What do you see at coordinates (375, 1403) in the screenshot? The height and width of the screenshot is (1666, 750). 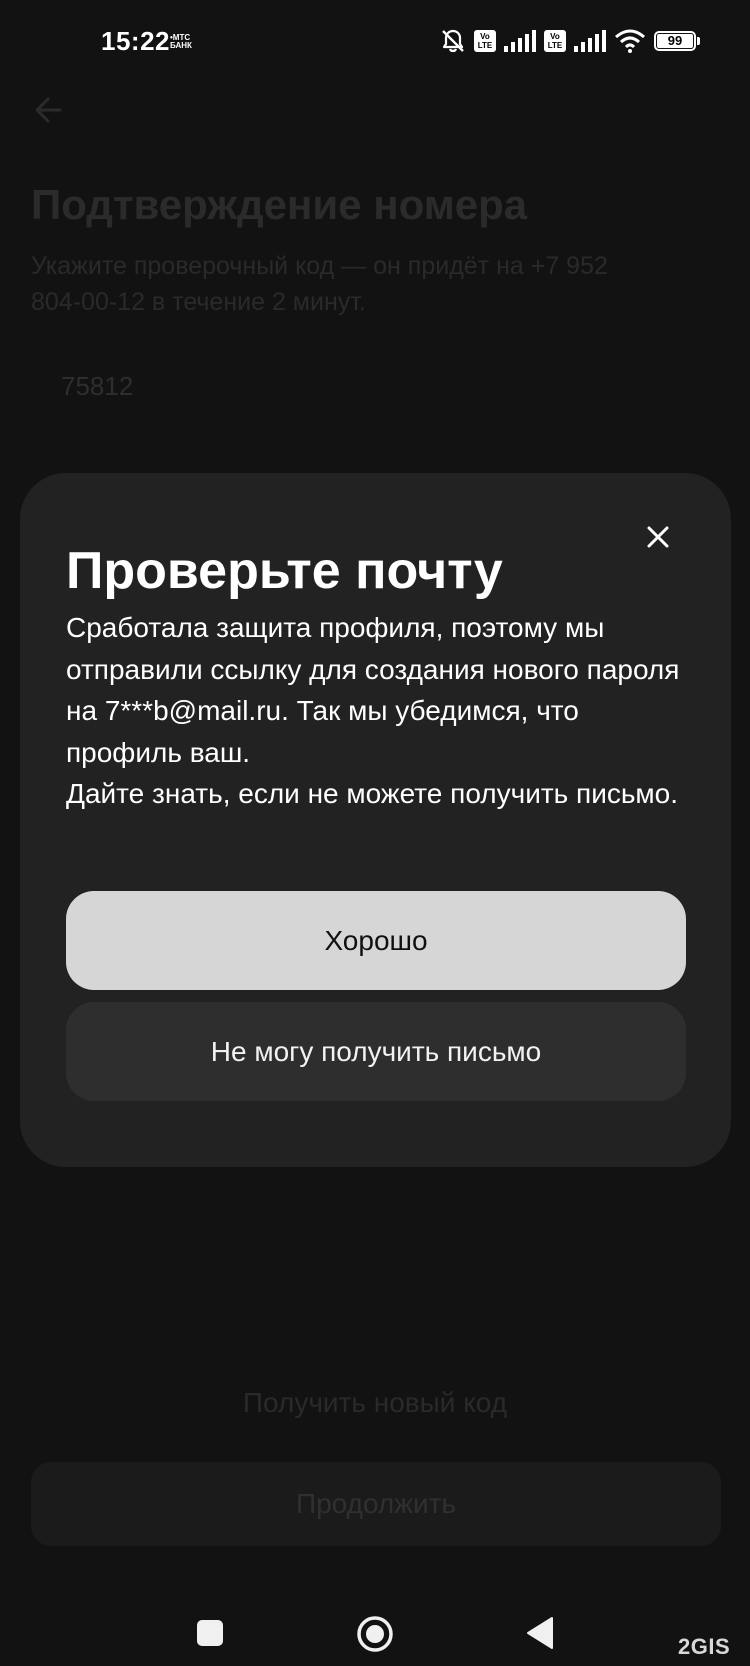 I see `get-new-code-link: Получить новый код` at bounding box center [375, 1403].